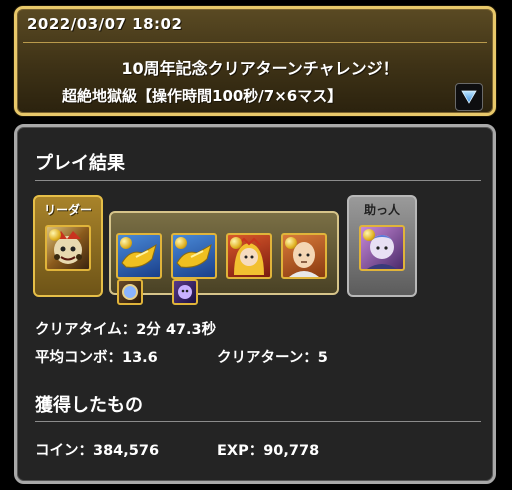 This screenshot has width=512, height=490. Describe the element at coordinates (67, 210) in the screenshot. I see `leader-label: リーダー` at that location.